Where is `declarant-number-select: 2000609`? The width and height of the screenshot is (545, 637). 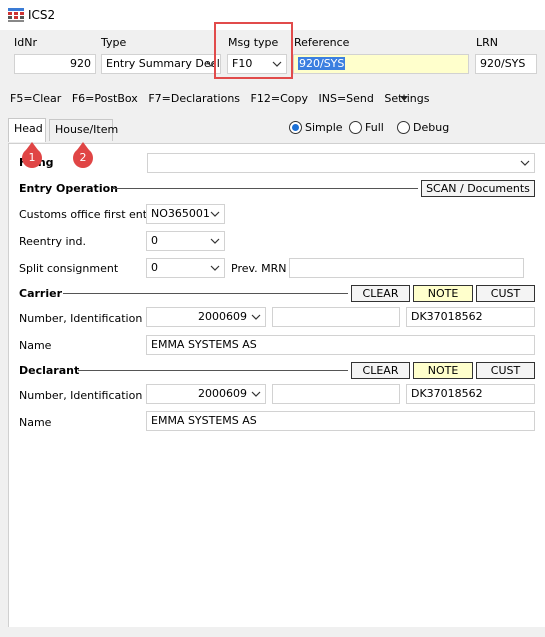
declarant-number-select: 2000609 is located at coordinates (206, 394).